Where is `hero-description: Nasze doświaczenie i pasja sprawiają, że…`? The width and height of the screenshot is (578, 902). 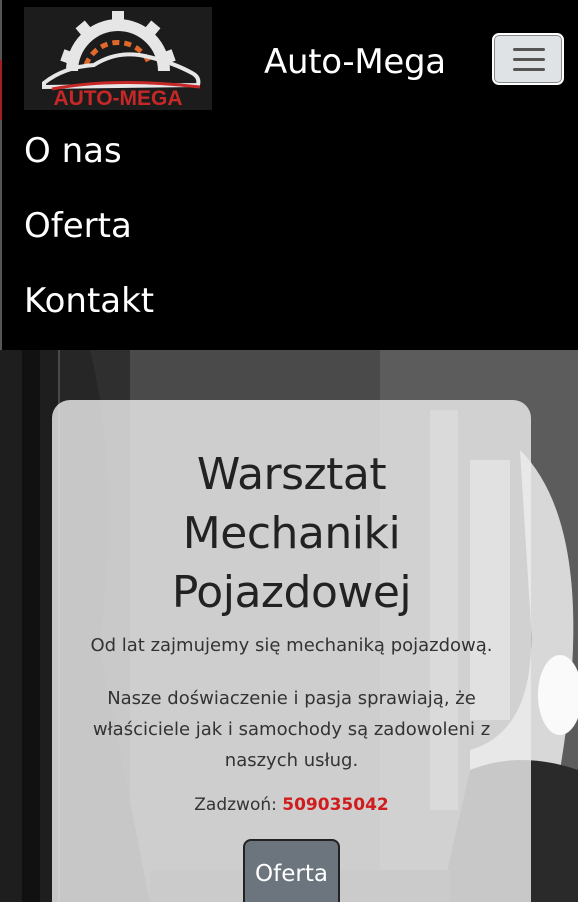
hero-description: Nasze doświaczenie i pasja sprawiają, że… is located at coordinates (291, 729).